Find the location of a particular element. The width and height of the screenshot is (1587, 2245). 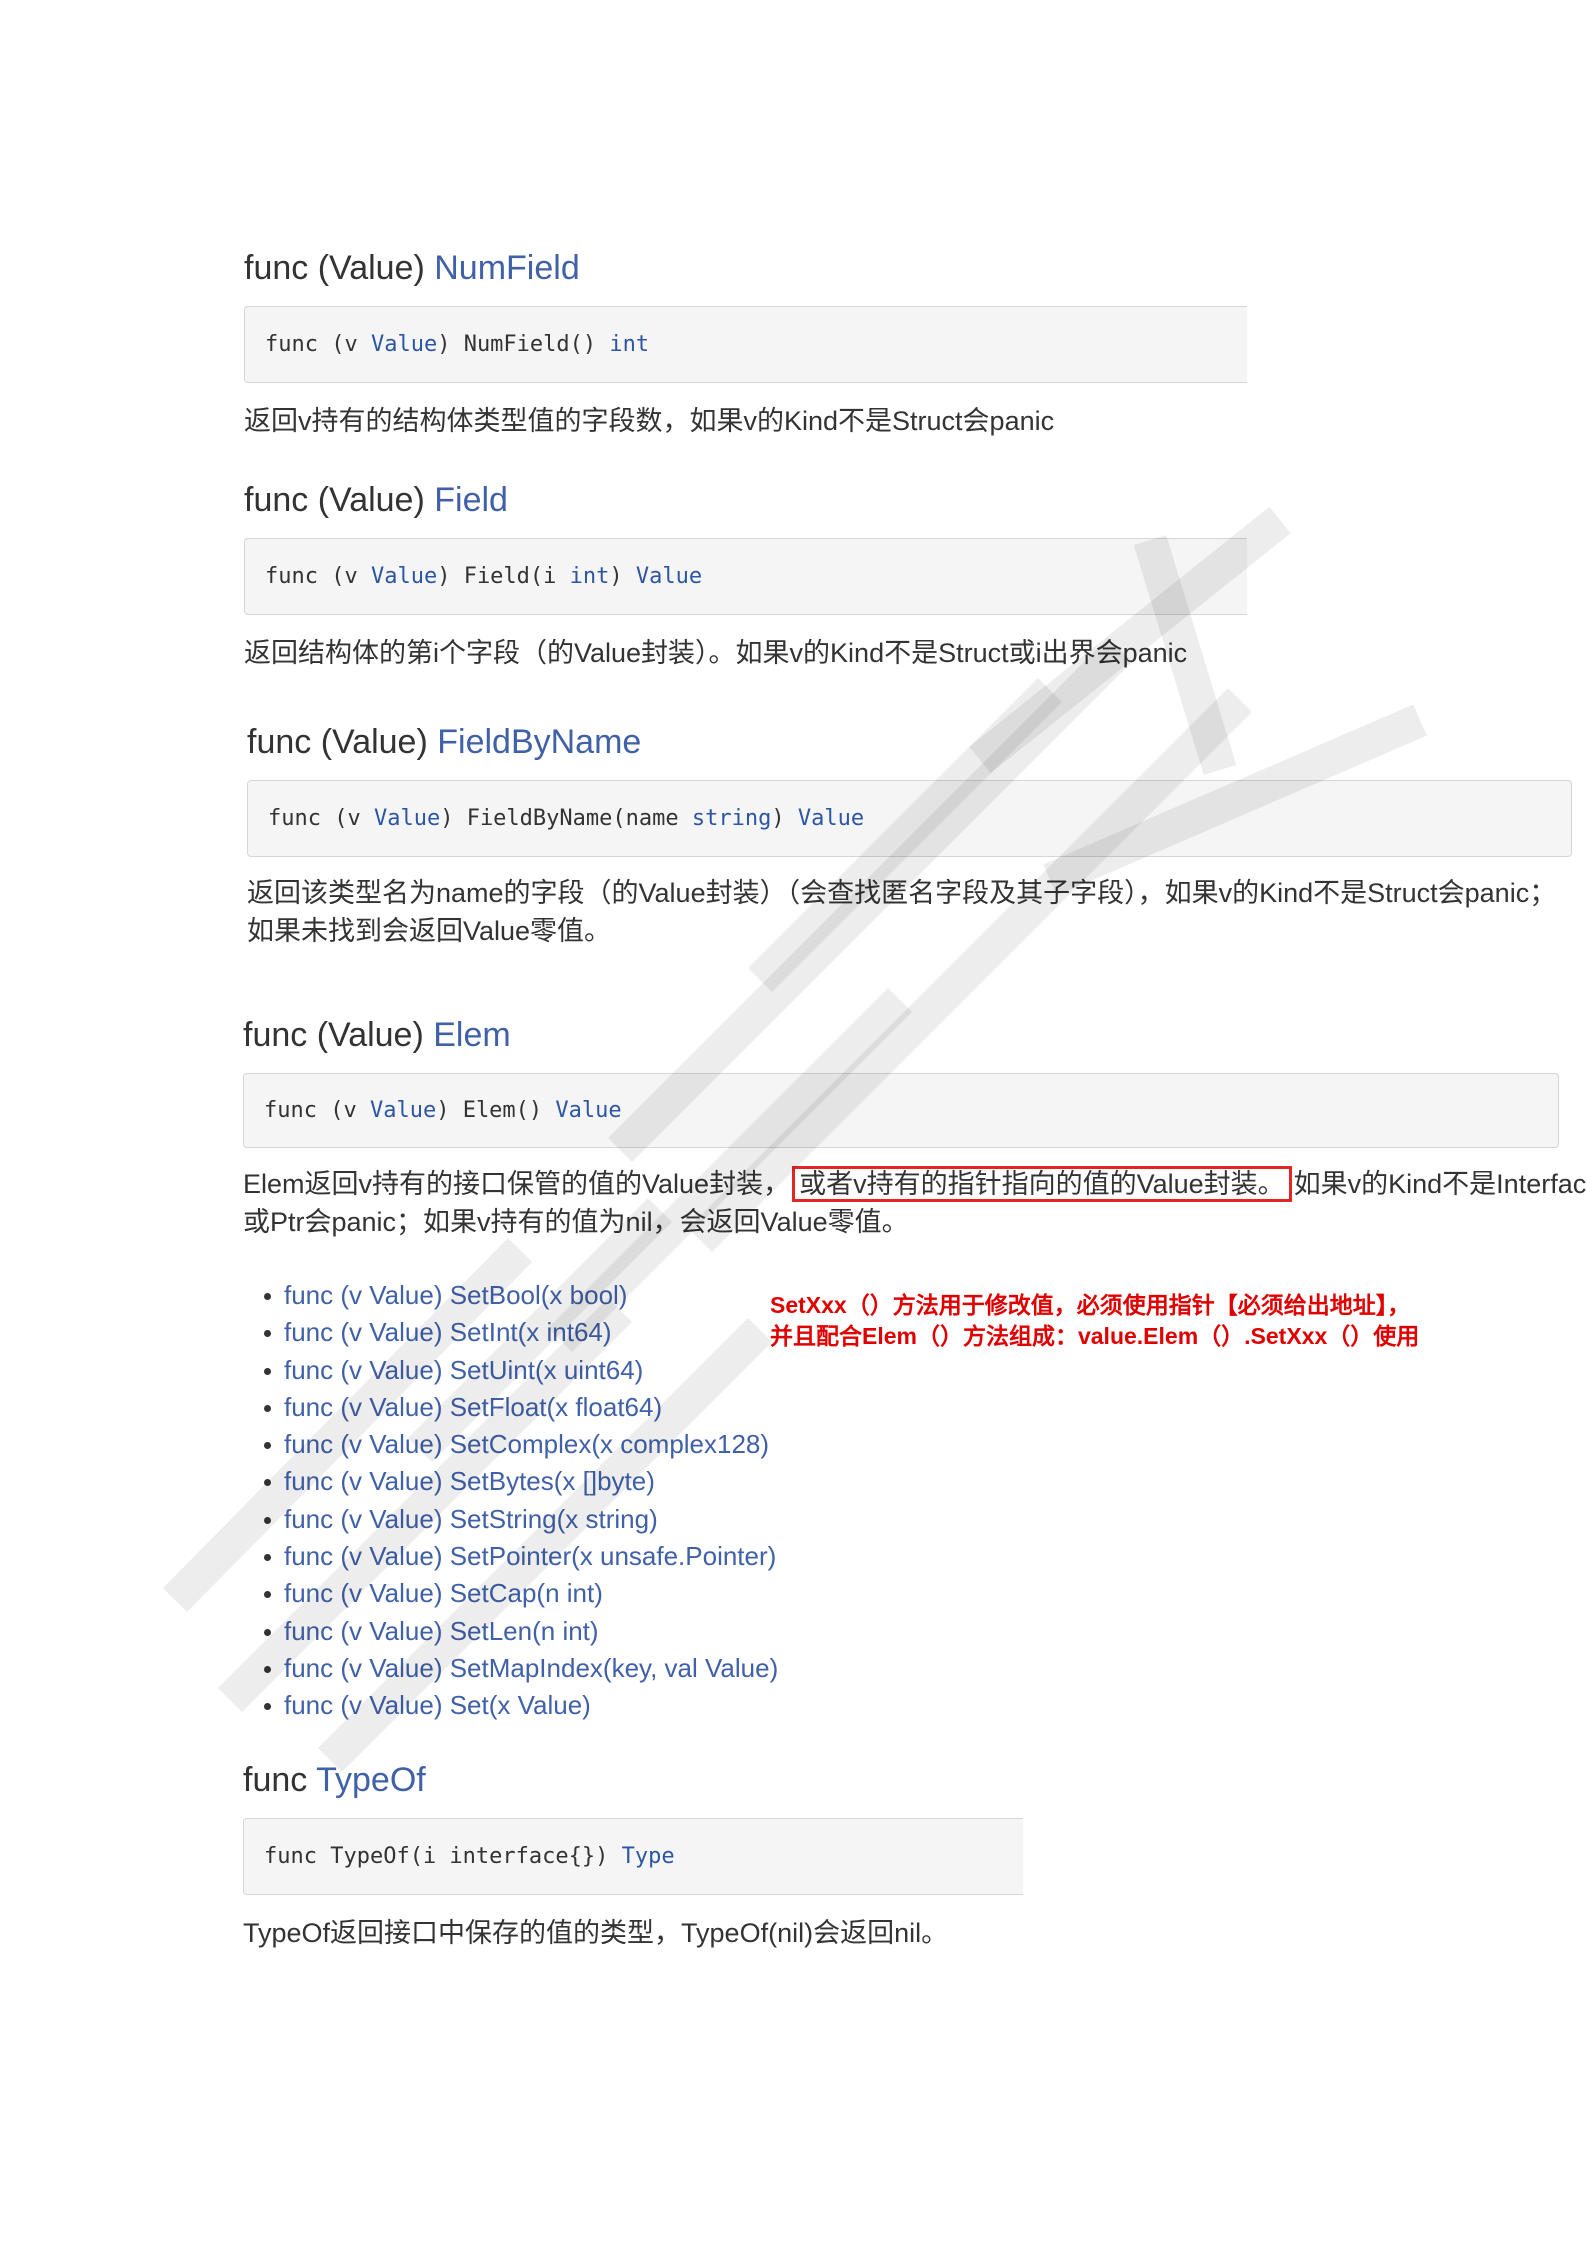

list-item: func (v Value) SetFloat(x float64) is located at coordinates (518, 1407).